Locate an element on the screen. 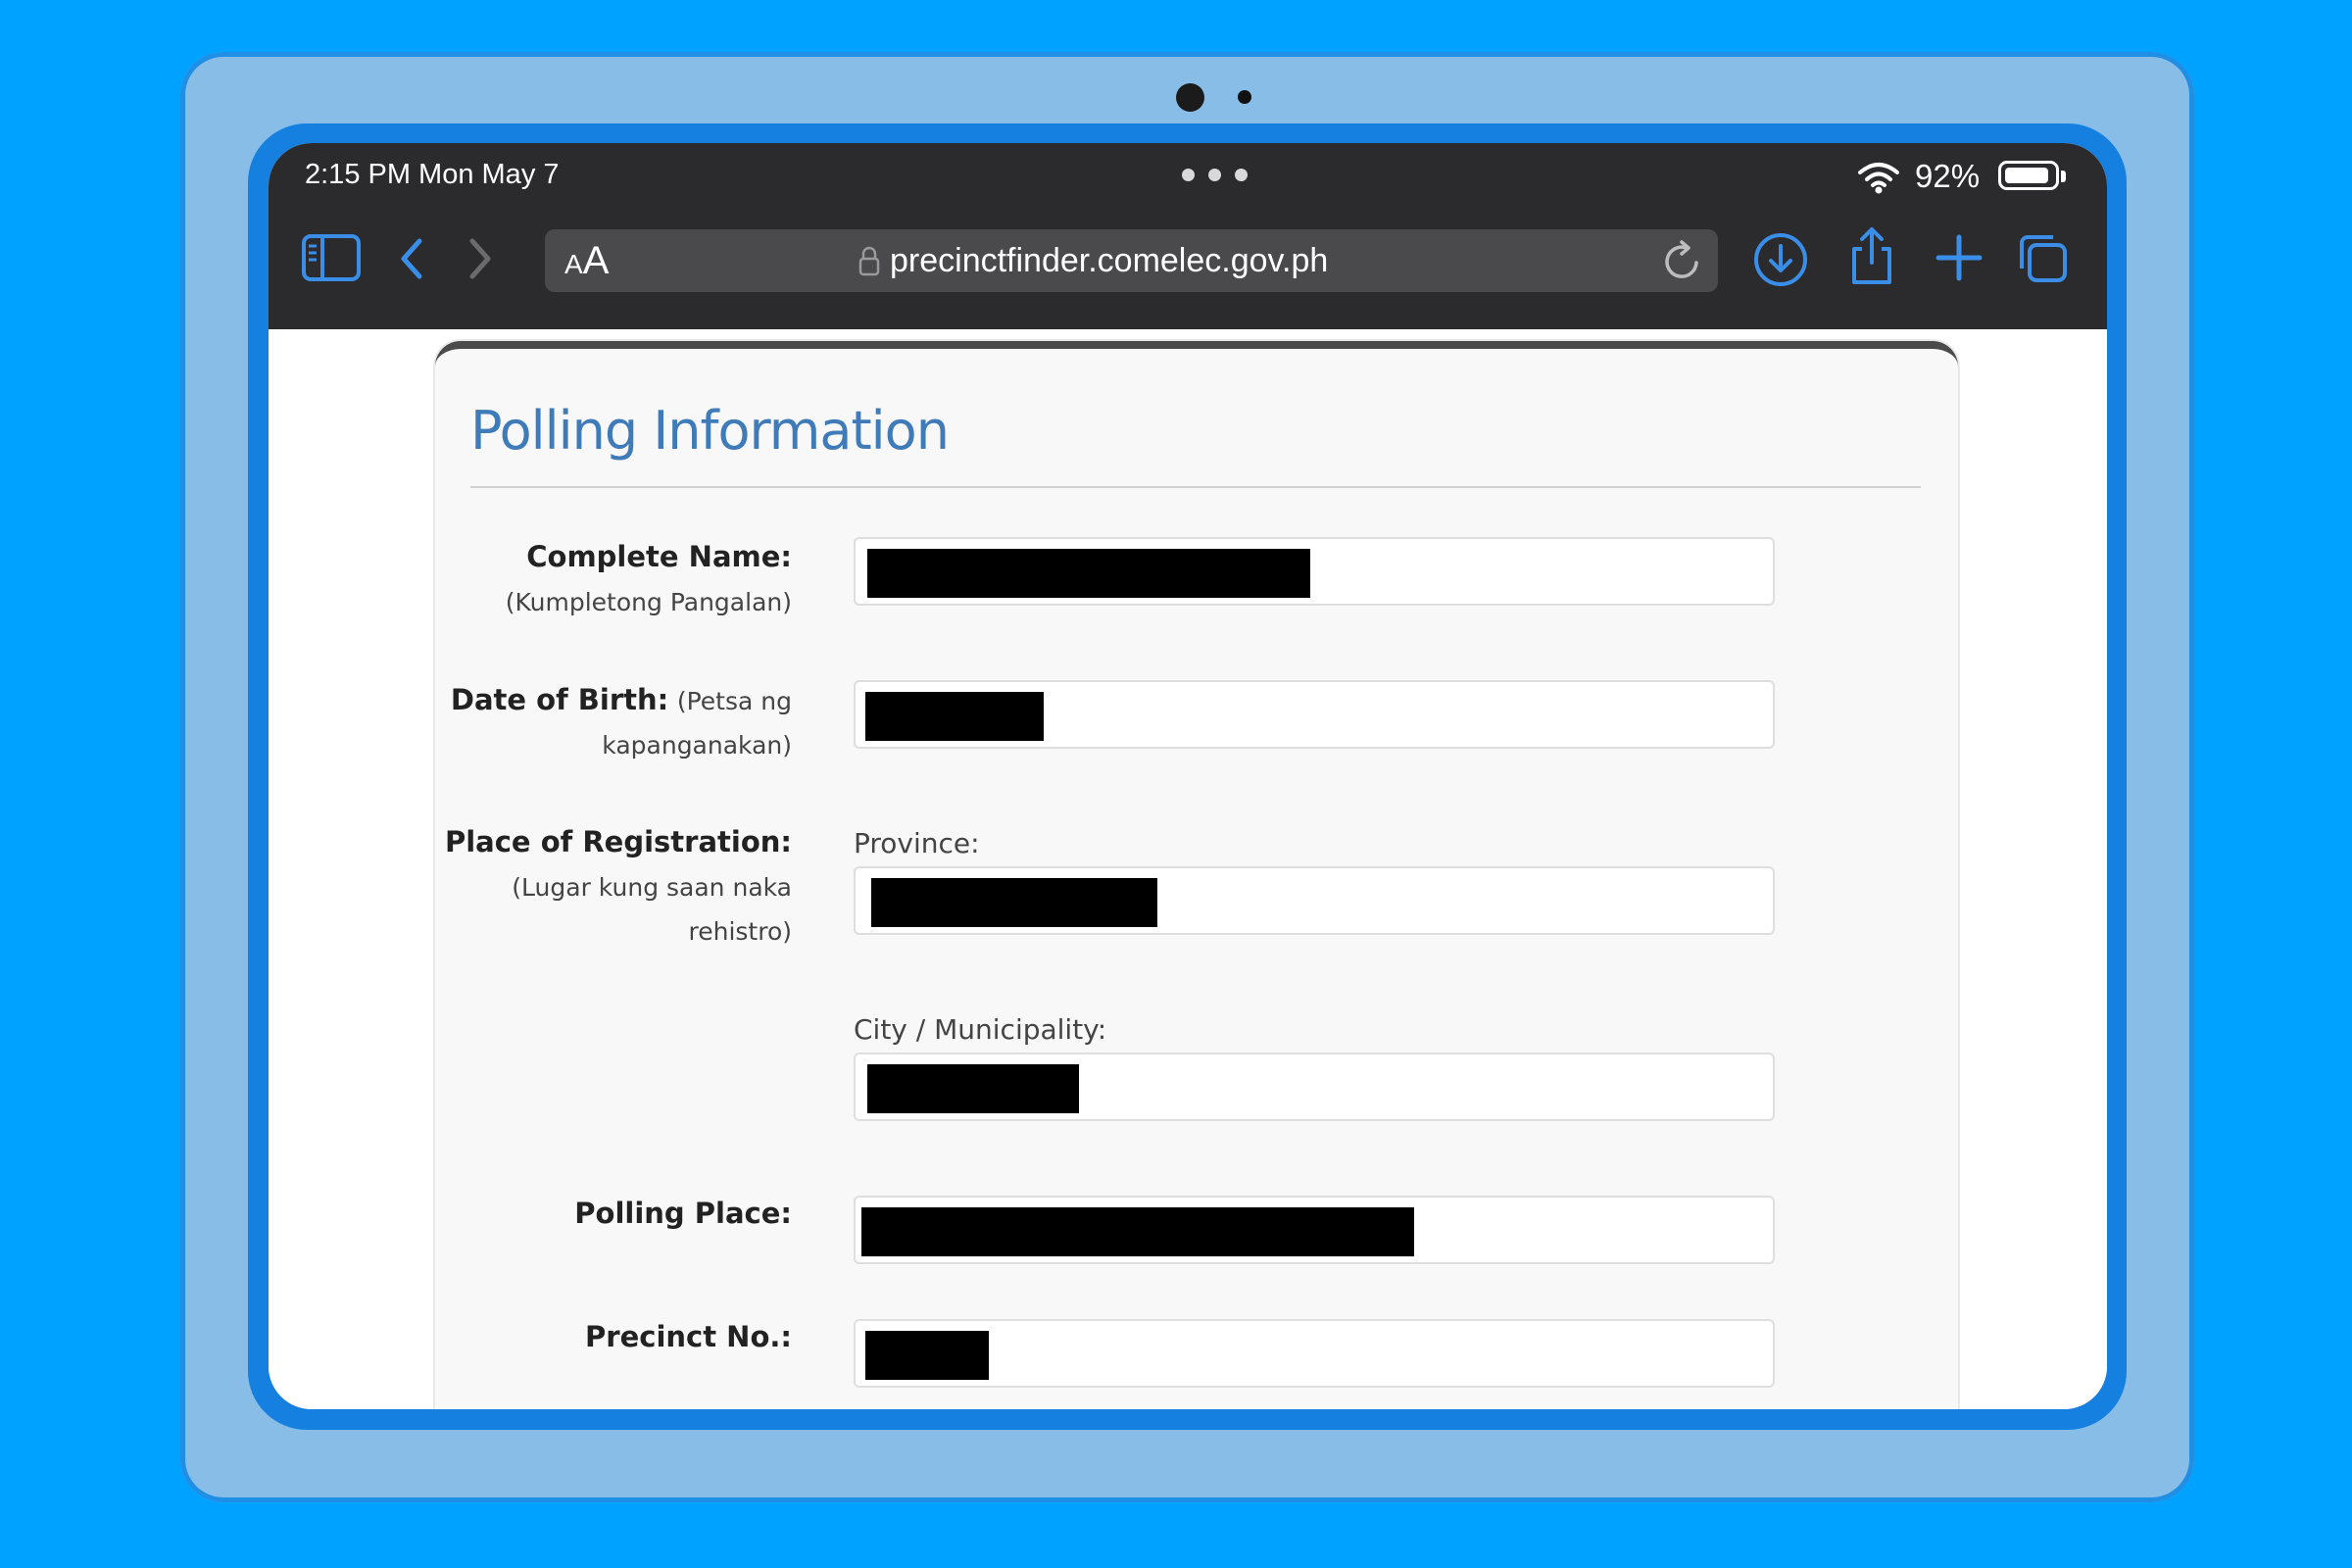 The image size is (2352, 1568). city-caption: City / Municipality: is located at coordinates (980, 1029).